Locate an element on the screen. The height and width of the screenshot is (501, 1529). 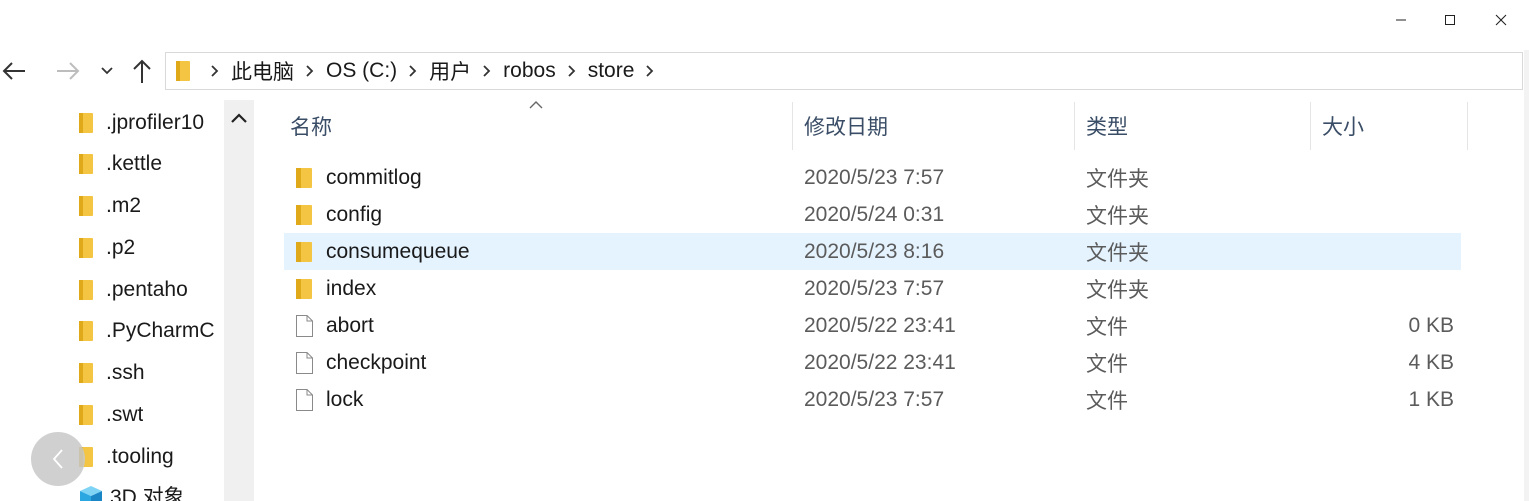
scroll-up-arrow-icon is located at coordinates (239, 118).